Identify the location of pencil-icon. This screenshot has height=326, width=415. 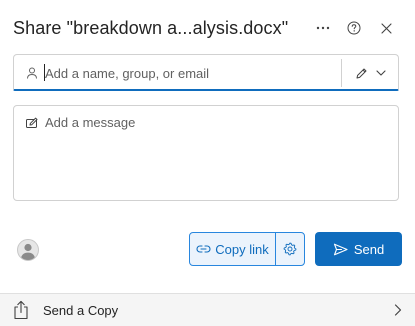
(361, 73).